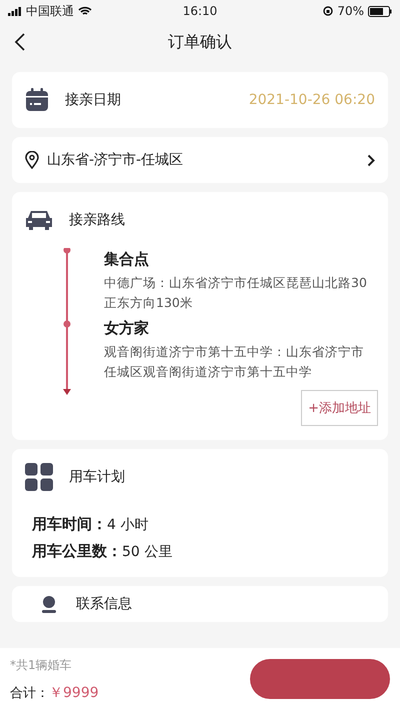 Image resolution: width=400 pixels, height=710 pixels. Describe the element at coordinates (20, 42) in the screenshot. I see `back-icon` at that location.